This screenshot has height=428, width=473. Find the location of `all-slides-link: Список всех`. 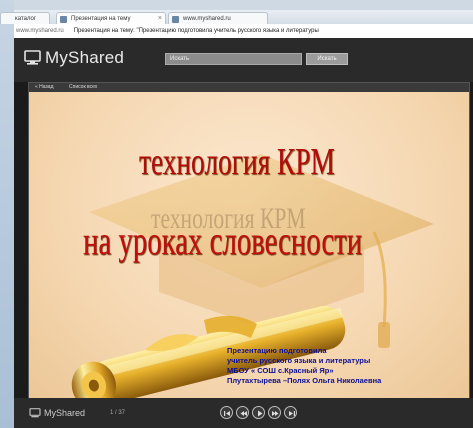

all-slides-link: Список всех is located at coordinates (83, 87).